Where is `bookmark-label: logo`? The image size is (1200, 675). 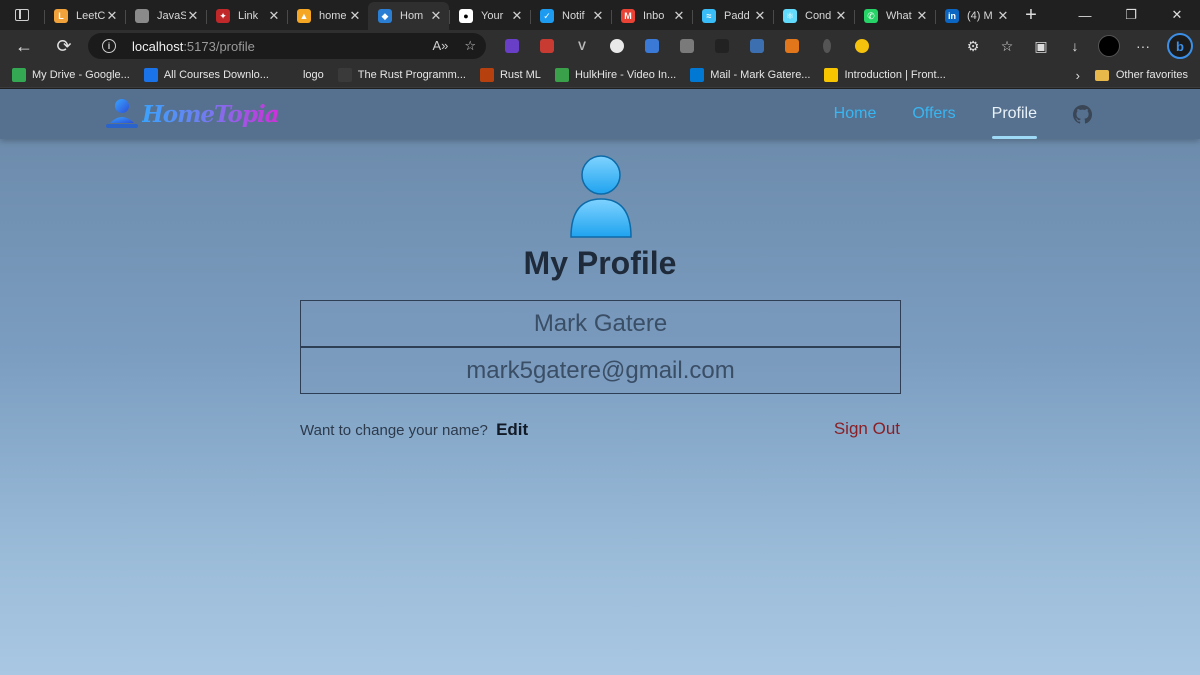
bookmark-label: logo is located at coordinates (313, 74).